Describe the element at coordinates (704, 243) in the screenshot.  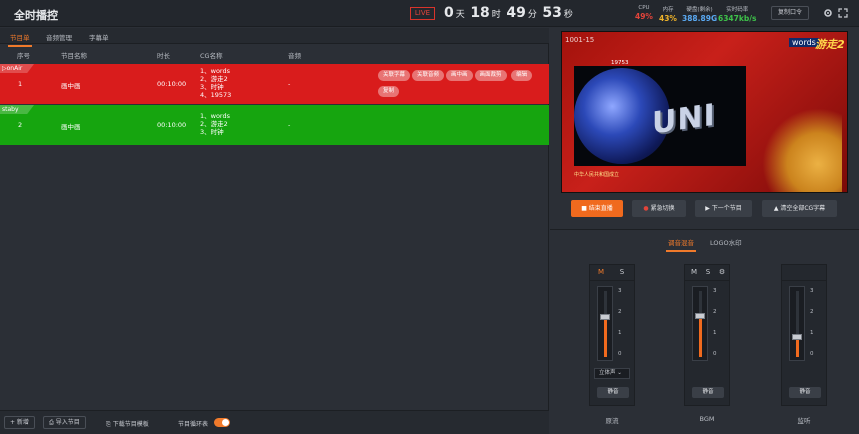
I see `mixer-tabs: 调音混音 LOGO水印` at that location.